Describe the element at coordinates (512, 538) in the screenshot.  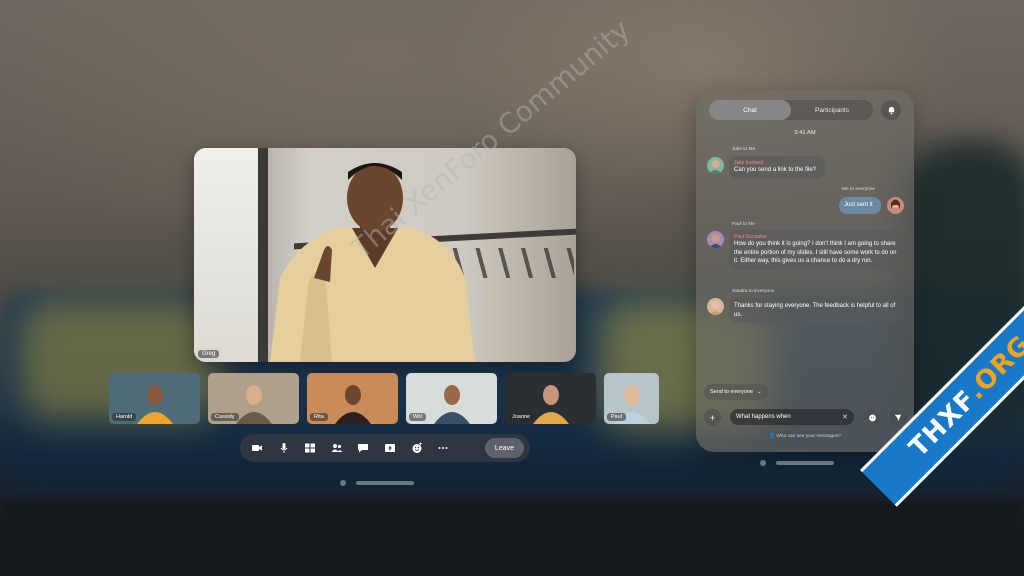
I see `background-floor` at that location.